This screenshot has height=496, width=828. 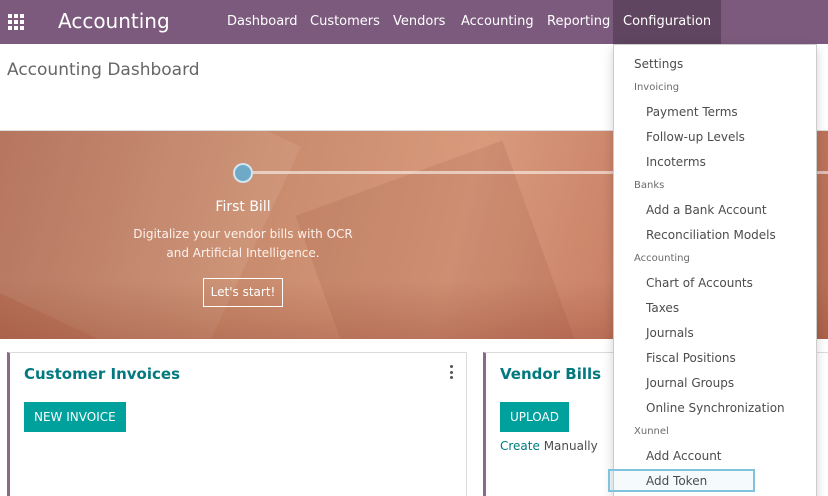 I want to click on new-invoice-button: NEW INVOICE, so click(x=75, y=417).